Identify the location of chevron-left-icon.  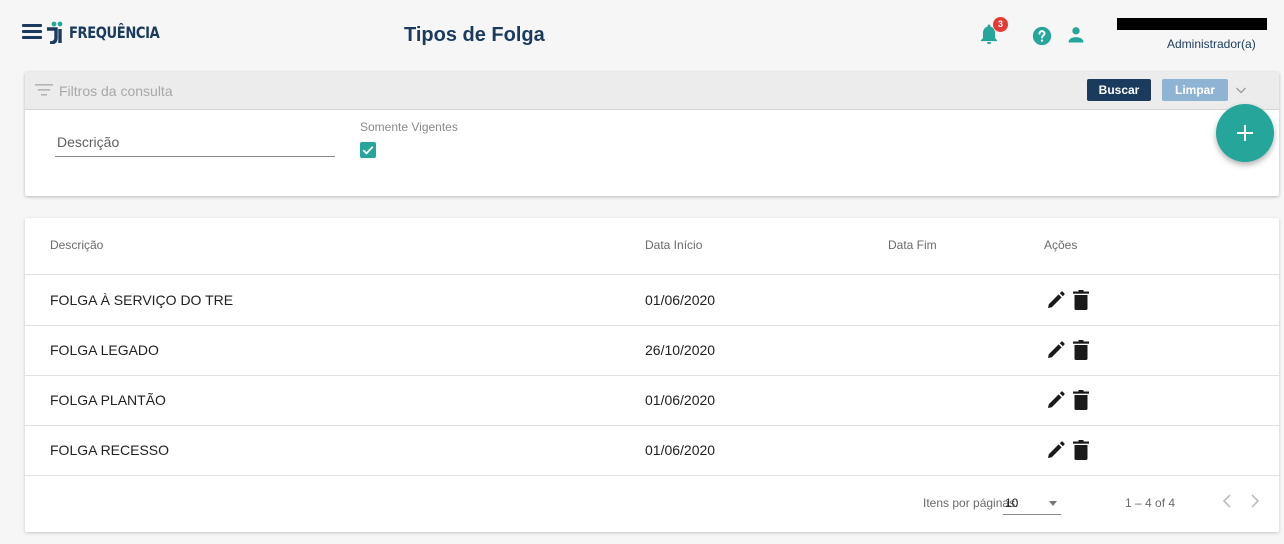
(1228, 501).